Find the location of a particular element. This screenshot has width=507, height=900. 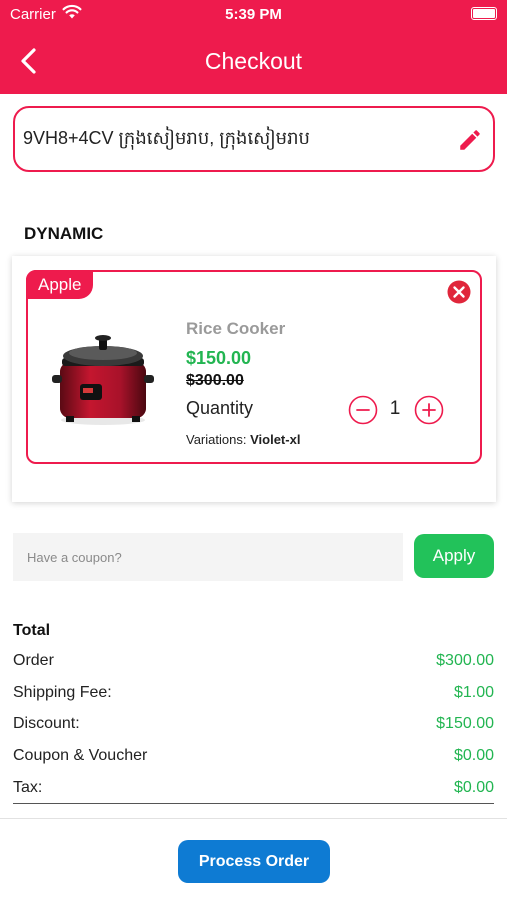

remove-icon is located at coordinates (459, 292).